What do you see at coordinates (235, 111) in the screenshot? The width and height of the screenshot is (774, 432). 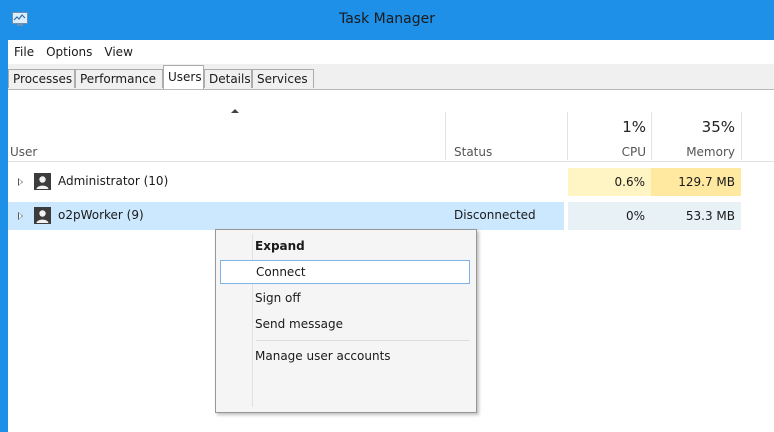 I see `sort-up-icon` at bounding box center [235, 111].